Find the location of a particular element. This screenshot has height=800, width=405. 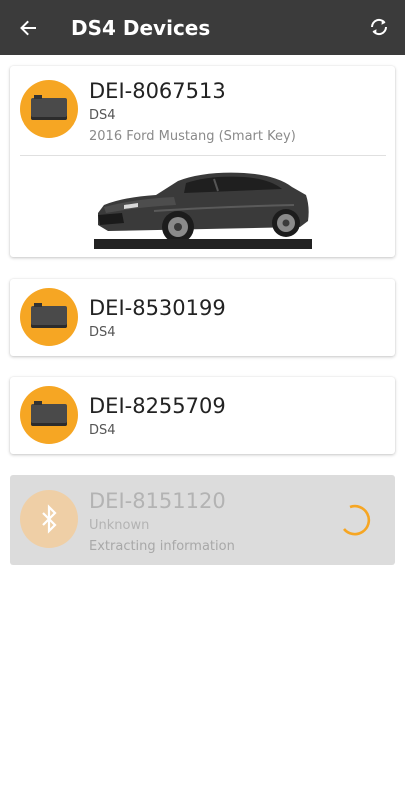

loading-spinner-icon is located at coordinates (356, 520).